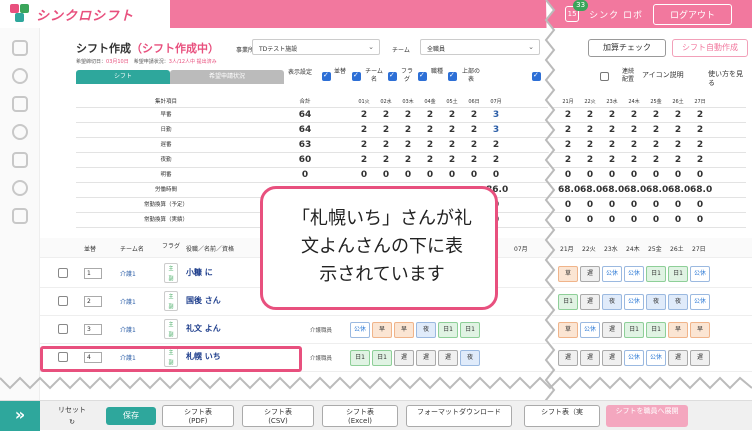 Image resolution: width=752 pixels, height=431 pixels. Describe the element at coordinates (165, 190) in the screenshot. I see `summary-row-label: 労働時間` at that location.